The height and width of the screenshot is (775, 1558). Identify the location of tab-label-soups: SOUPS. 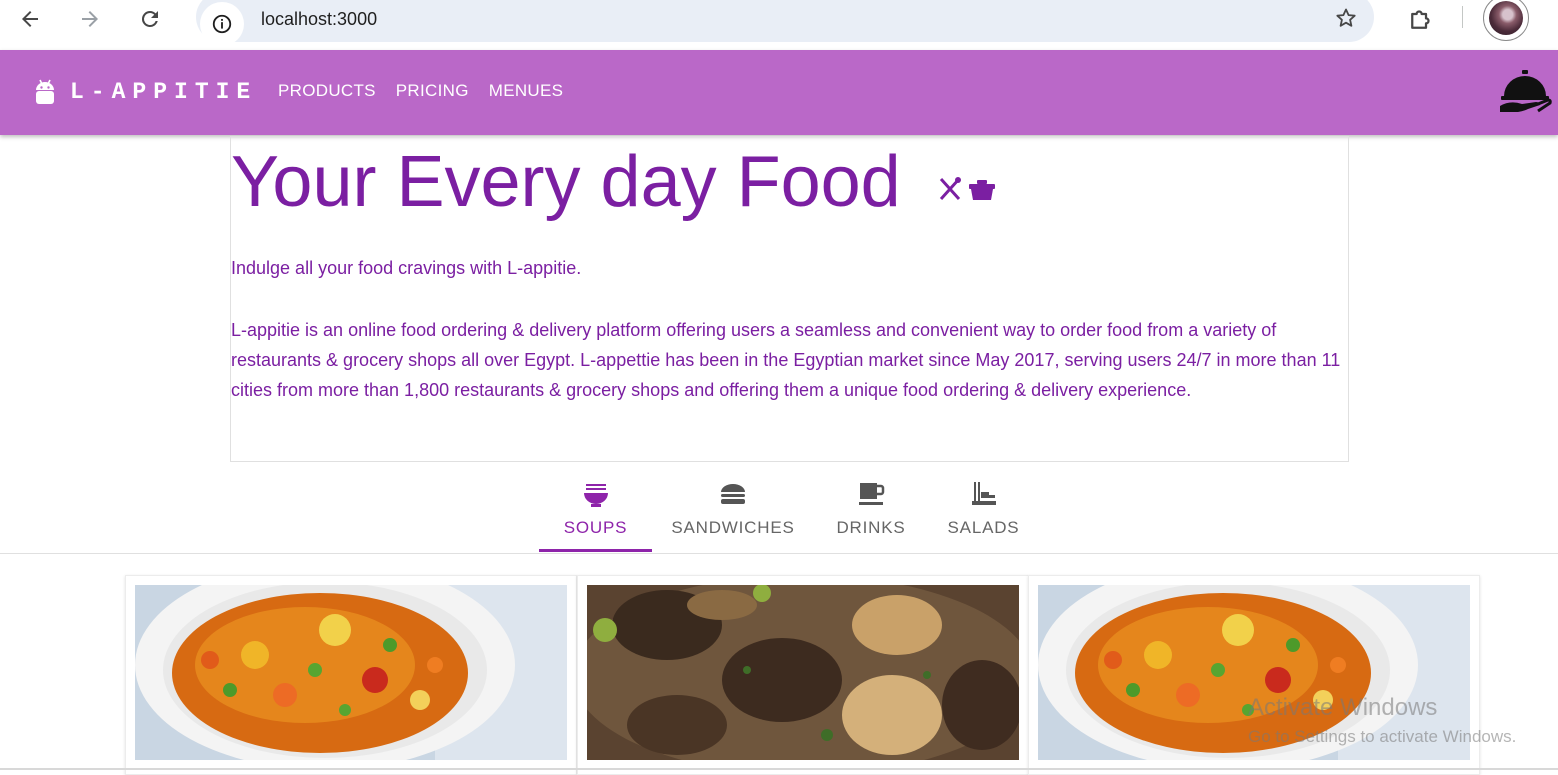
(595, 527).